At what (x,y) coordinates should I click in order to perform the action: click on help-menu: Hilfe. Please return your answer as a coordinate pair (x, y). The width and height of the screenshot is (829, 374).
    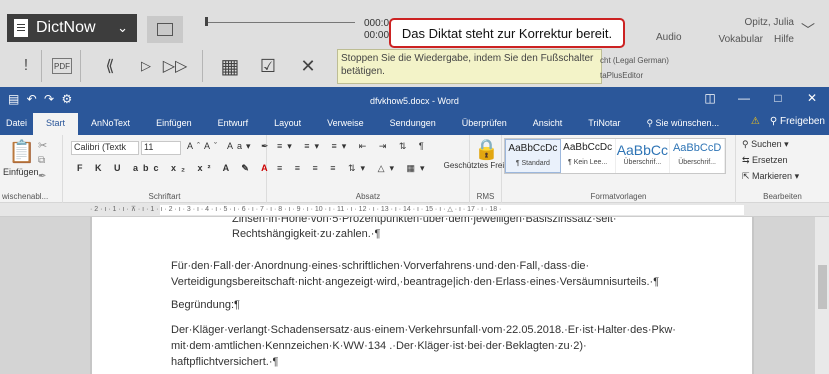
    Looking at the image, I should click on (784, 39).